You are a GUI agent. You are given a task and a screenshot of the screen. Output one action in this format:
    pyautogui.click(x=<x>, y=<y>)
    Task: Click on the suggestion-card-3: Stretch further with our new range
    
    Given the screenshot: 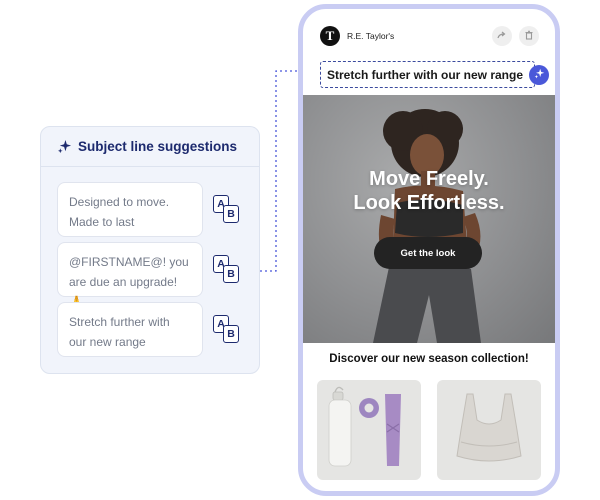 What is the action you would take?
    pyautogui.click(x=130, y=329)
    